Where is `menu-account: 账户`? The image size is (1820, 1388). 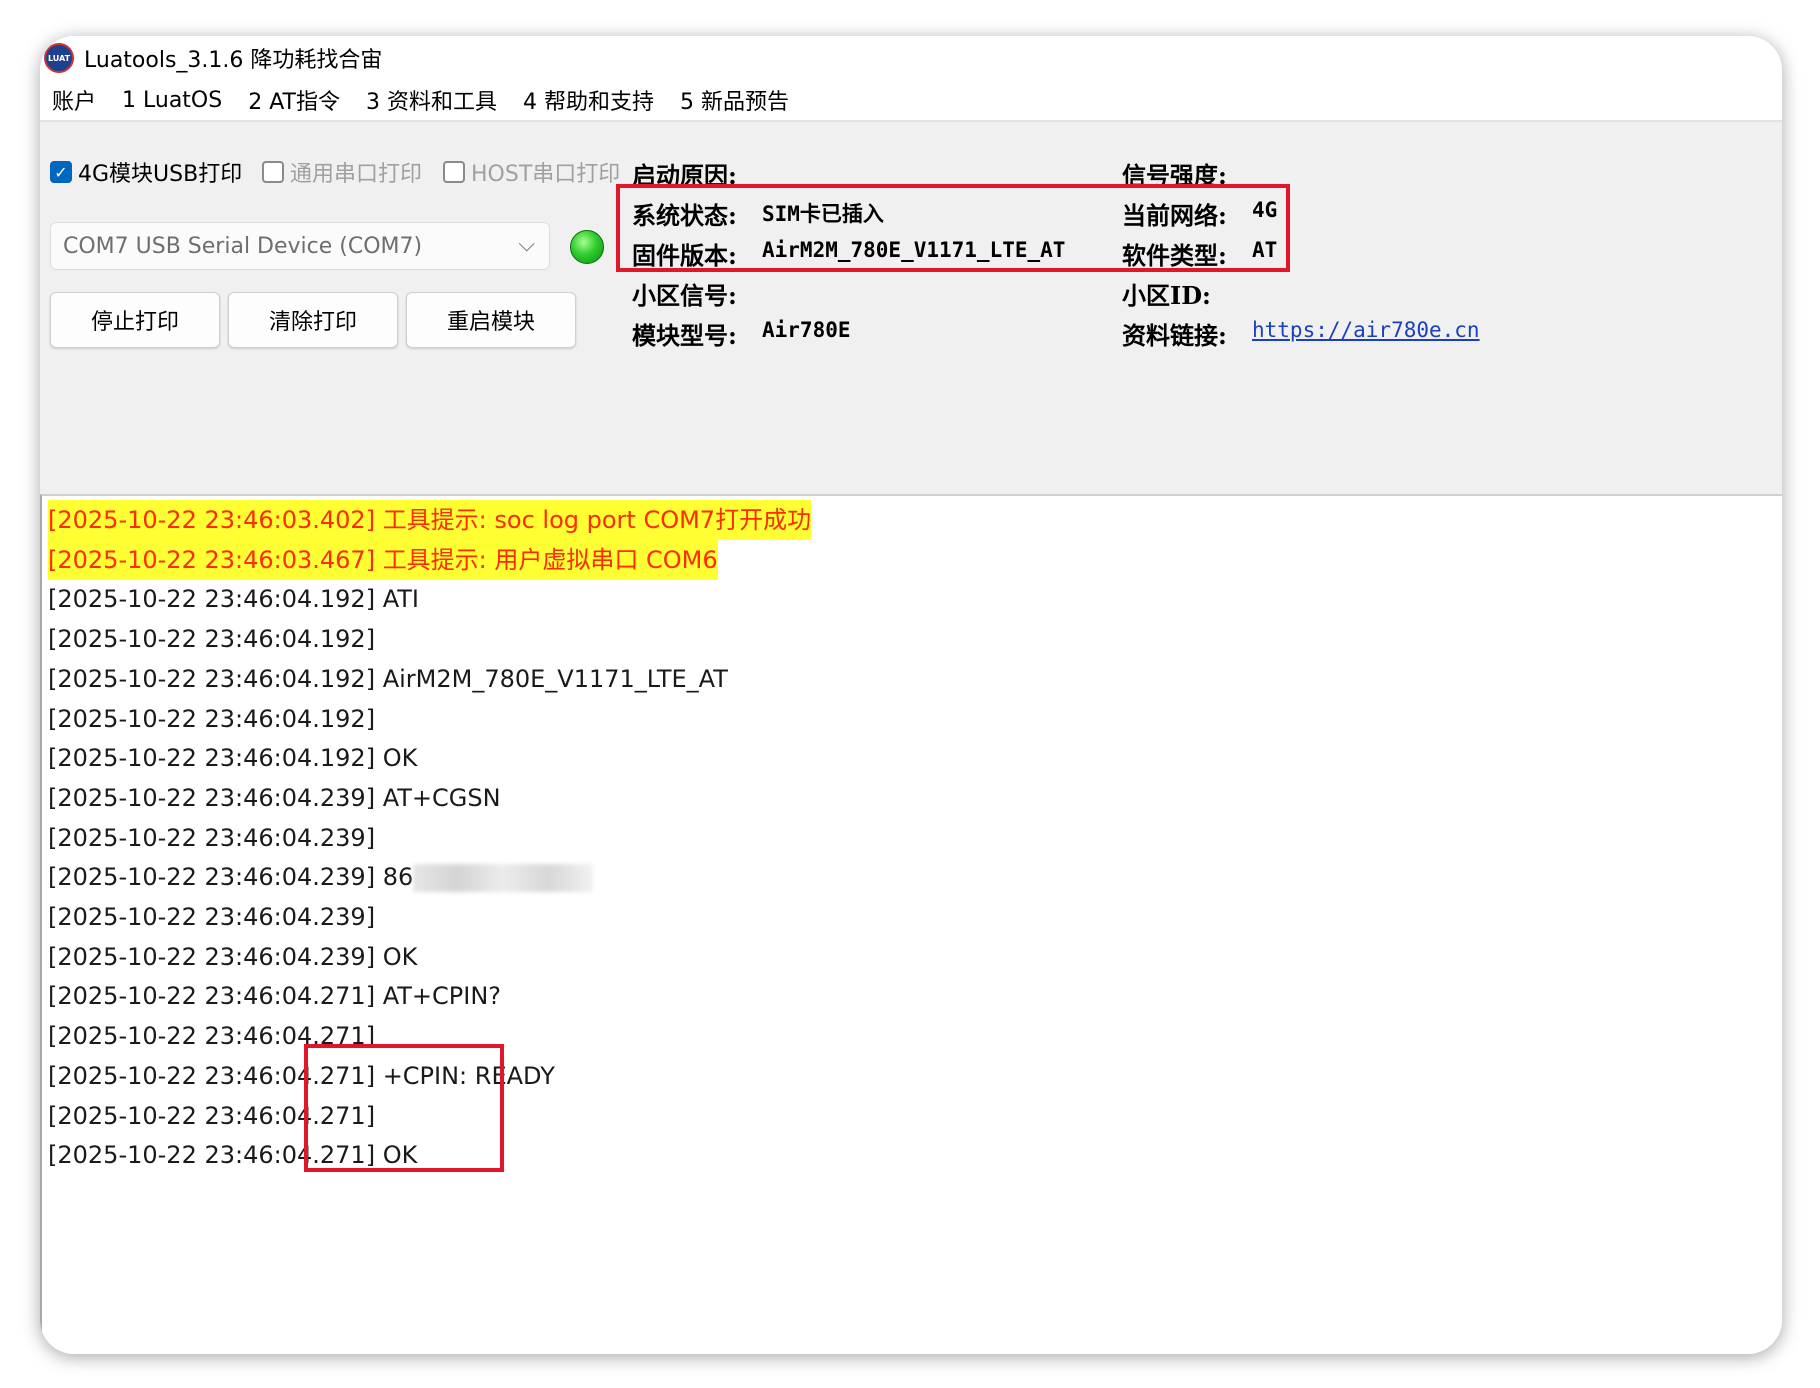
menu-account: 账户 is located at coordinates (74, 100).